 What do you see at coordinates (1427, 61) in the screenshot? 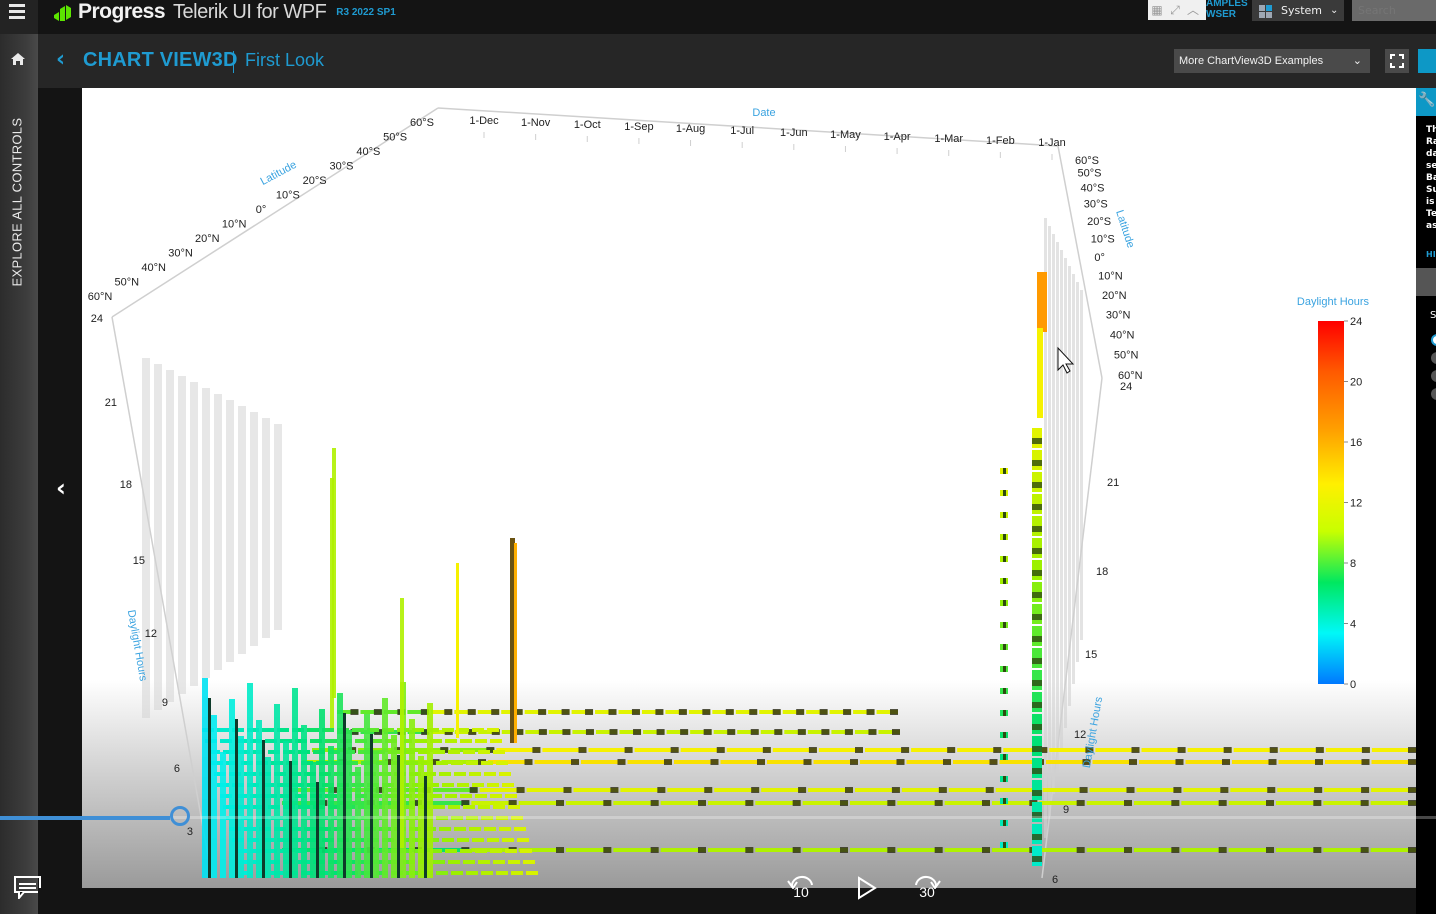
I see `settings-panel-toggle` at bounding box center [1427, 61].